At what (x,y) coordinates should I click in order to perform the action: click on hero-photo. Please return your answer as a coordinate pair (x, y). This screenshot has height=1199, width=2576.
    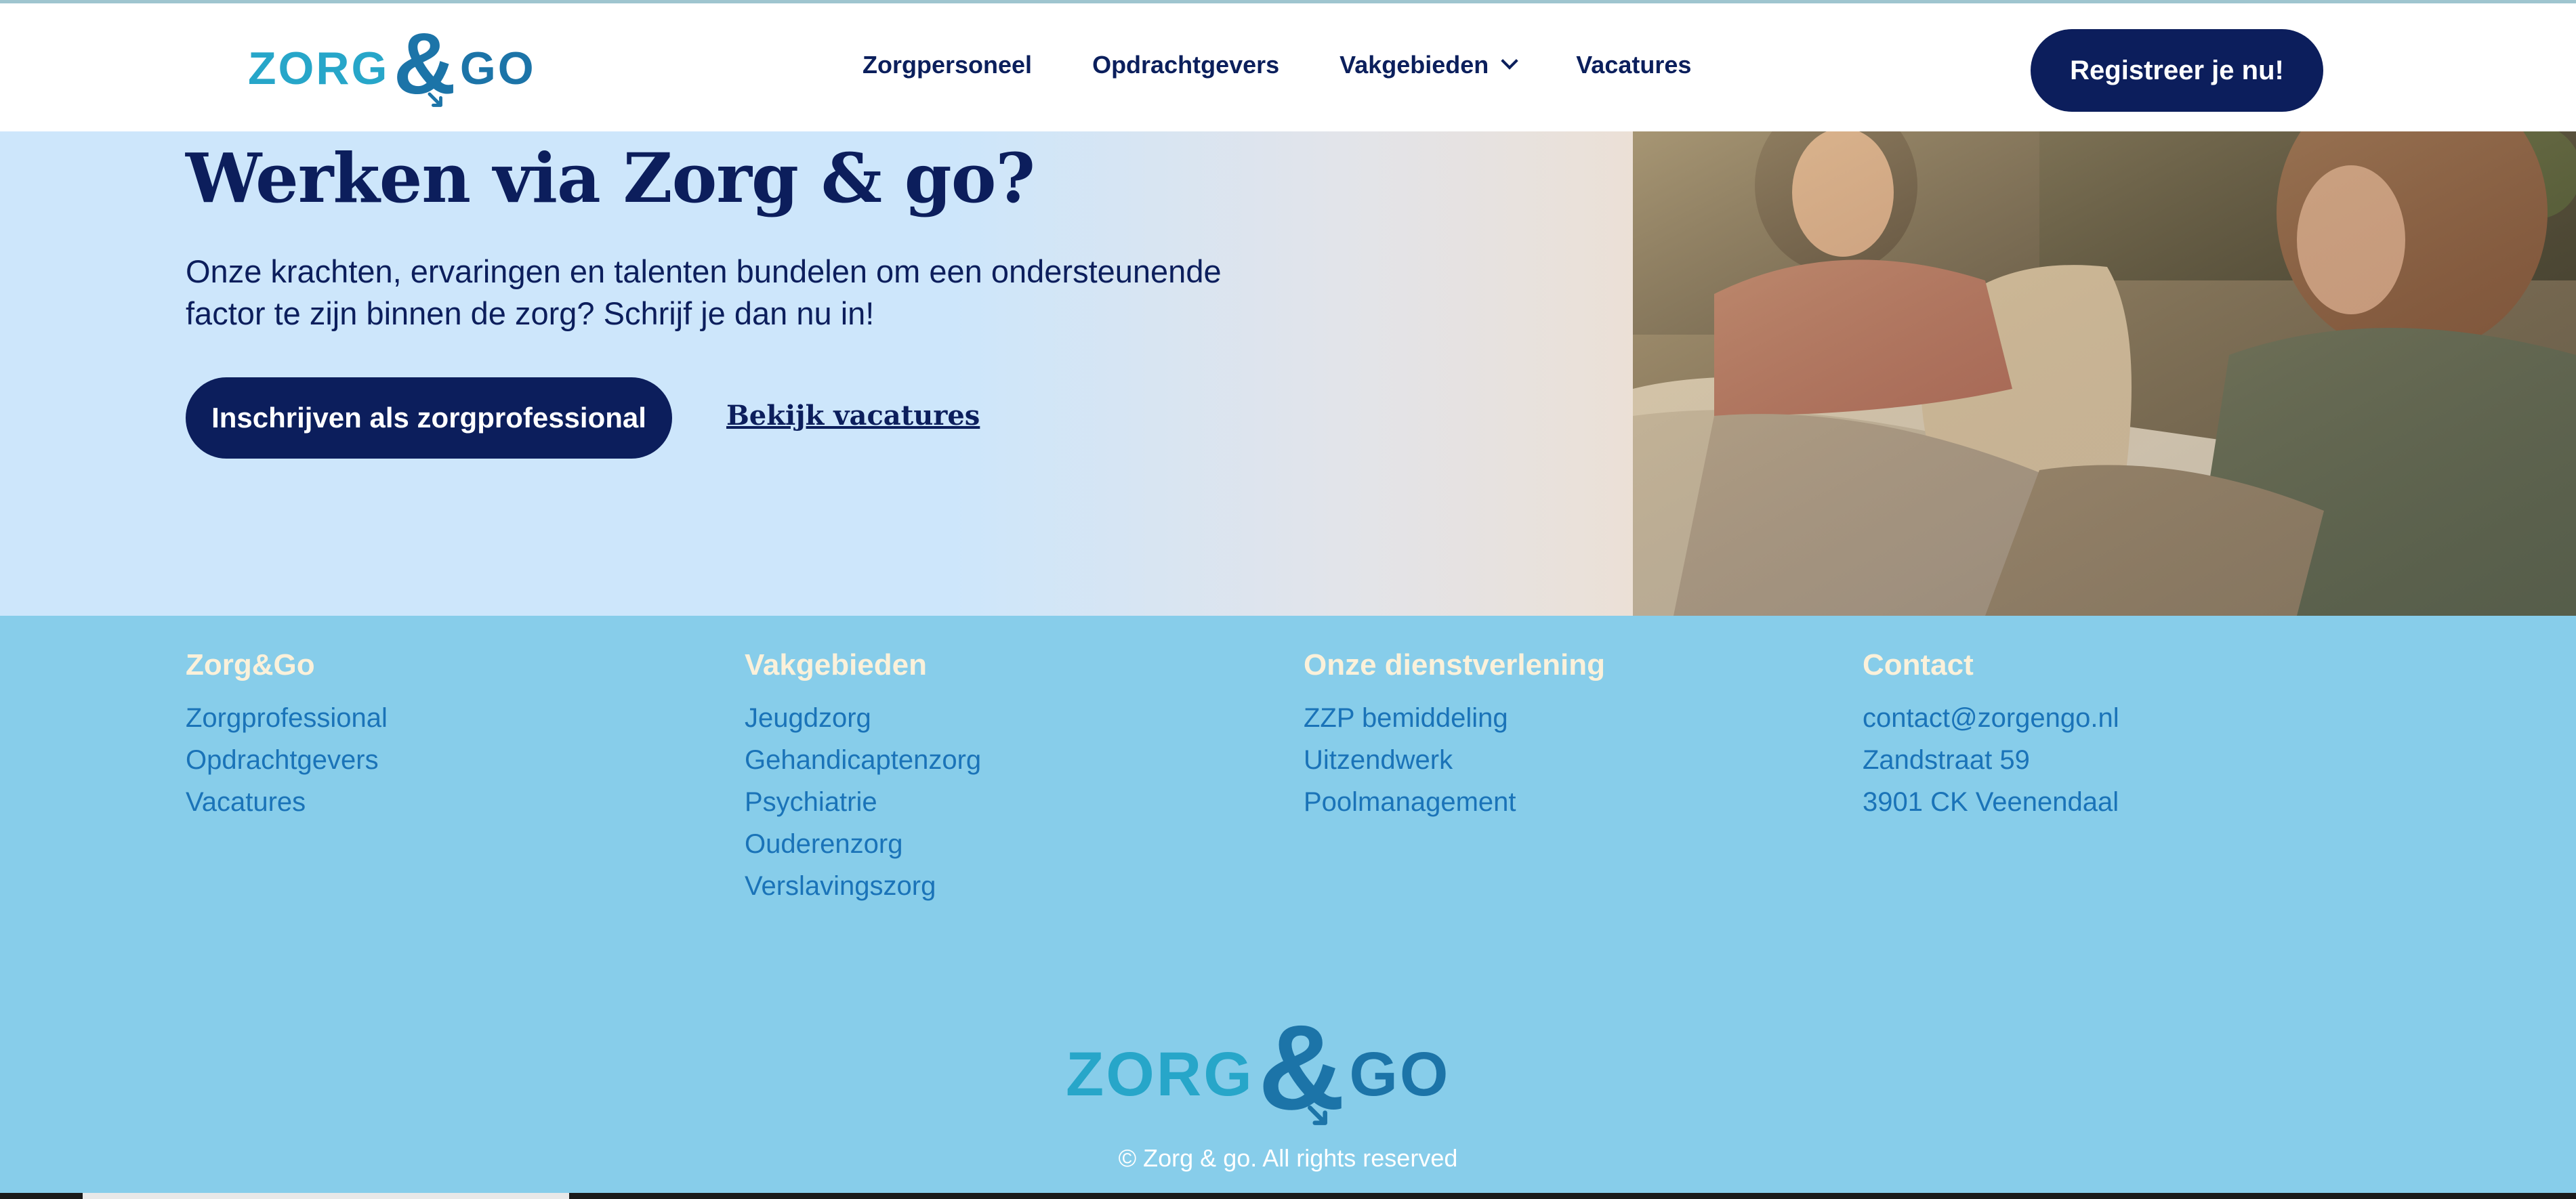
    Looking at the image, I should click on (2104, 373).